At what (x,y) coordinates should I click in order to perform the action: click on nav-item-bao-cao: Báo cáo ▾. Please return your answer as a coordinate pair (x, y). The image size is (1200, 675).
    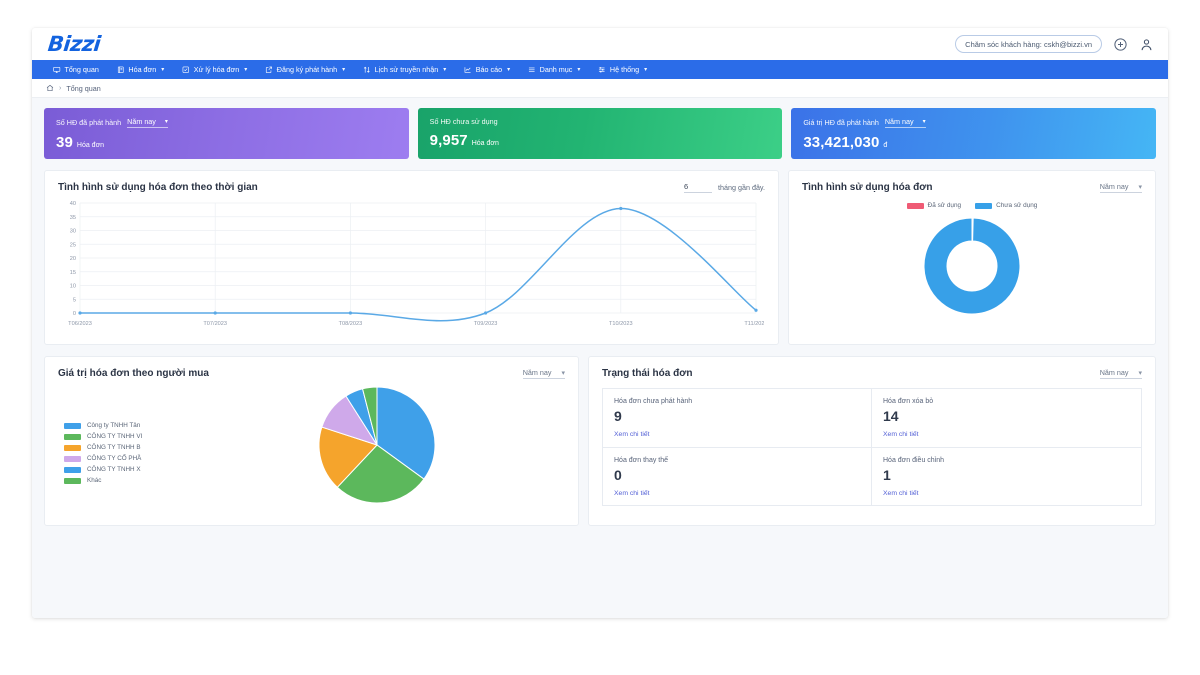
    Looking at the image, I should click on (487, 69).